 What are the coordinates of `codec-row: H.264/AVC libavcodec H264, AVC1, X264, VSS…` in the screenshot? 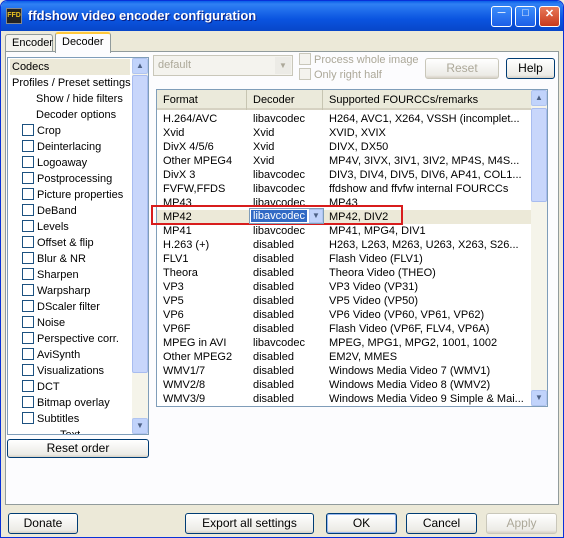 It's located at (345, 119).